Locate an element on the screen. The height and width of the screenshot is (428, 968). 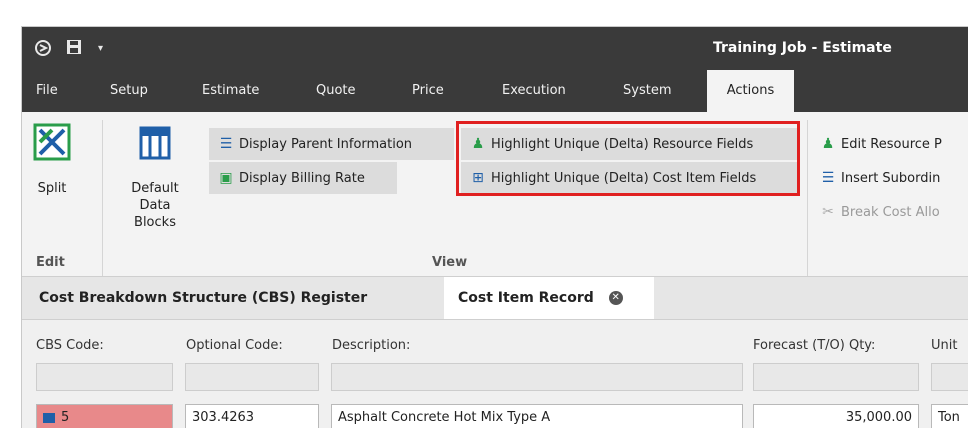
tab-cost-item-record: Cost Item Record ✕ is located at coordinates (549, 298).